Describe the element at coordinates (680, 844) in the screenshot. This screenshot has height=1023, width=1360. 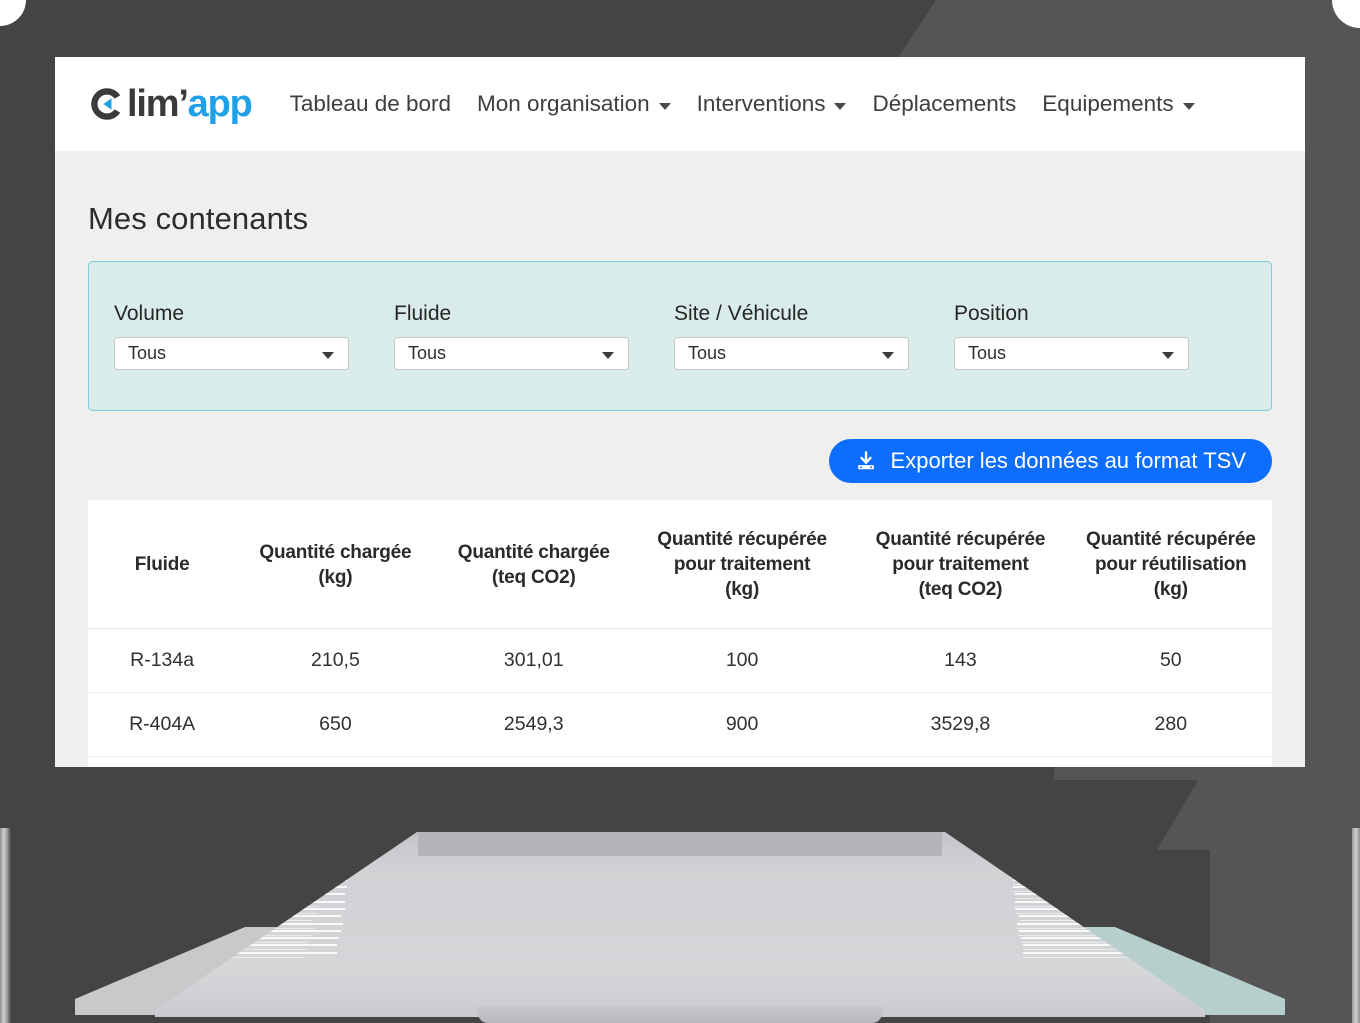
I see `base-hinge-shade` at that location.